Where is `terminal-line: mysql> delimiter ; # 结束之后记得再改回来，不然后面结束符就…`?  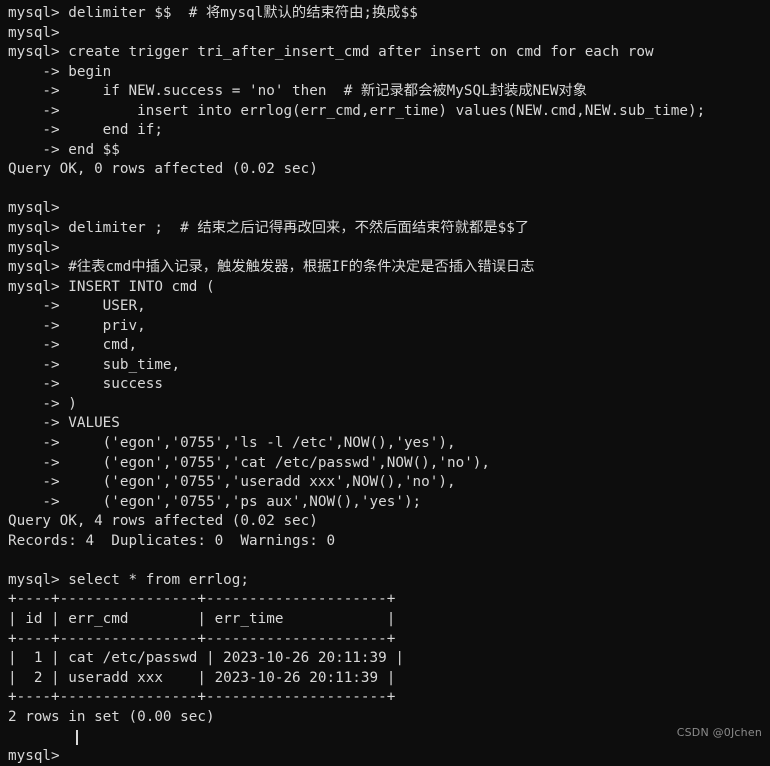 terminal-line: mysql> delimiter ; # 结束之后记得再改回来，不然后面结束符就… is located at coordinates (269, 228).